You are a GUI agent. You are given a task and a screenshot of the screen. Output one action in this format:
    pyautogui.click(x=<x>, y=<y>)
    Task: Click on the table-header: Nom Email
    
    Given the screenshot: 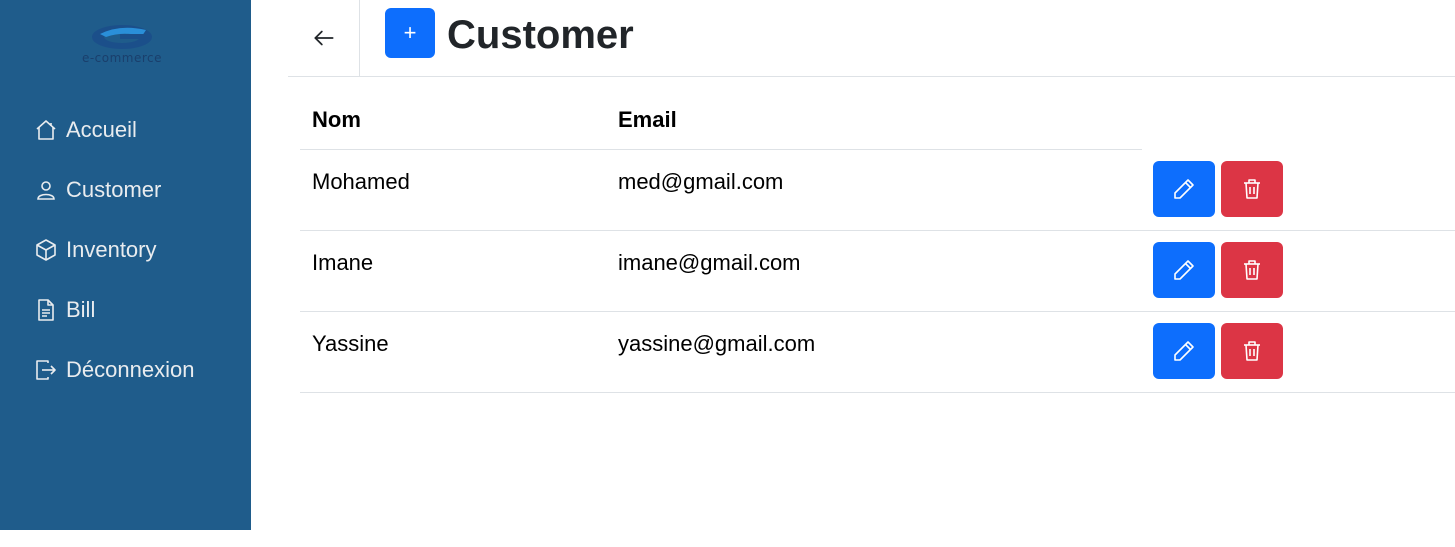 What is the action you would take?
    pyautogui.click(x=721, y=121)
    